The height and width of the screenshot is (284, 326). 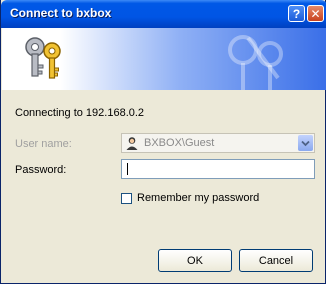 What do you see at coordinates (315, 13) in the screenshot?
I see `close-button: ✕` at bounding box center [315, 13].